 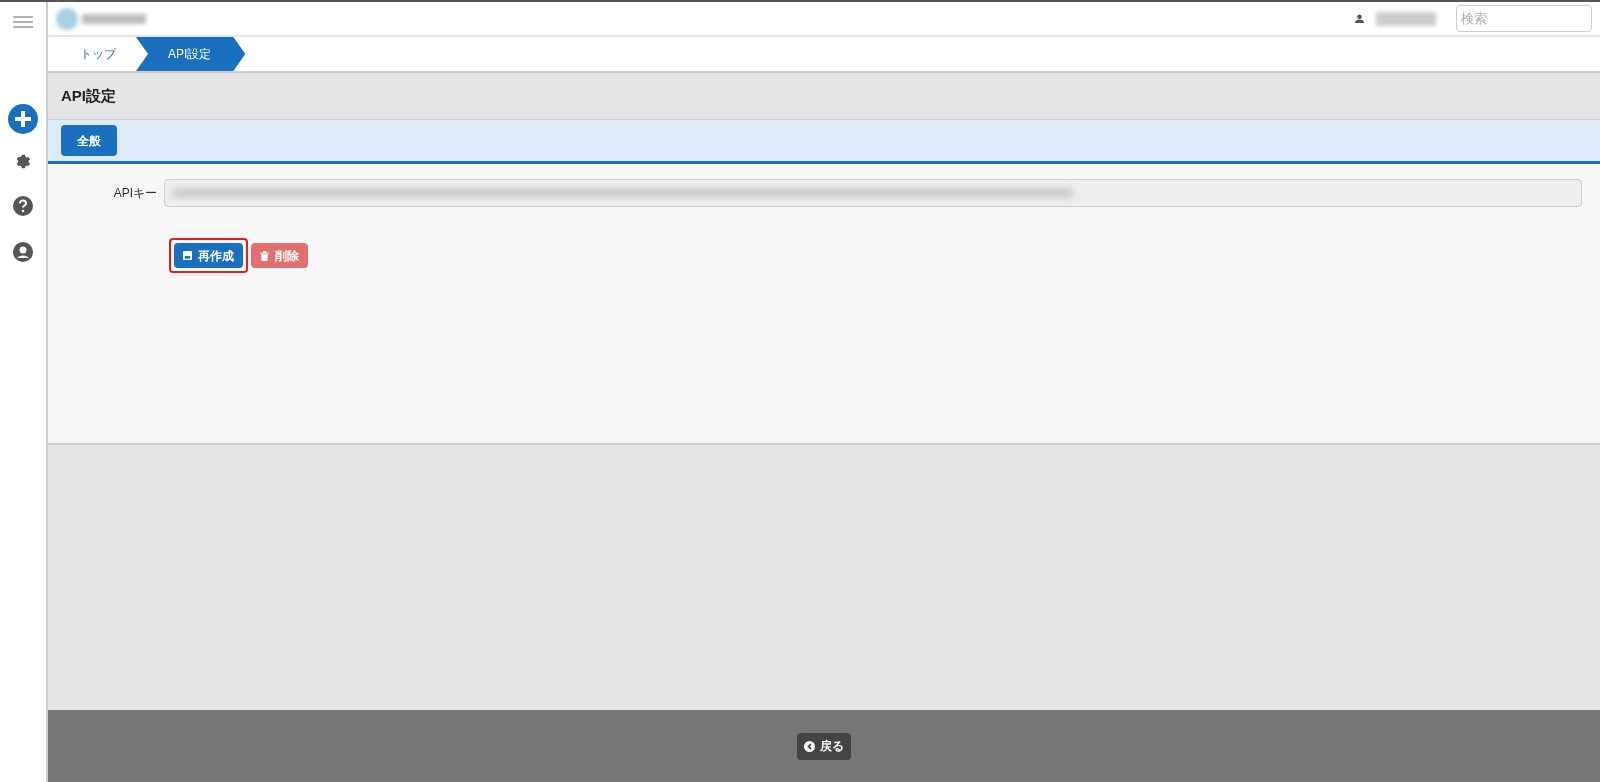 What do you see at coordinates (23, 206) in the screenshot?
I see `help-icon` at bounding box center [23, 206].